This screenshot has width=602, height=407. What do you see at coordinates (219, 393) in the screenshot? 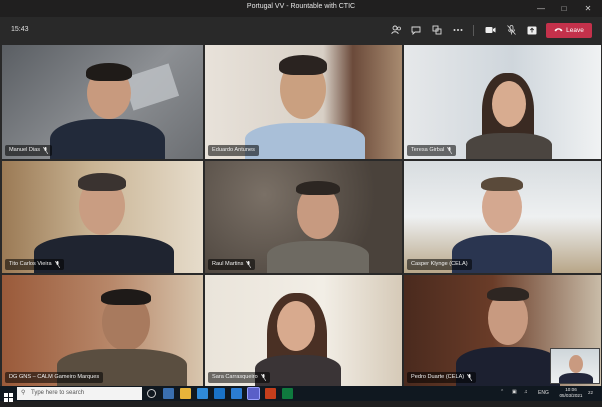
I see `outlook-icon` at bounding box center [219, 393].